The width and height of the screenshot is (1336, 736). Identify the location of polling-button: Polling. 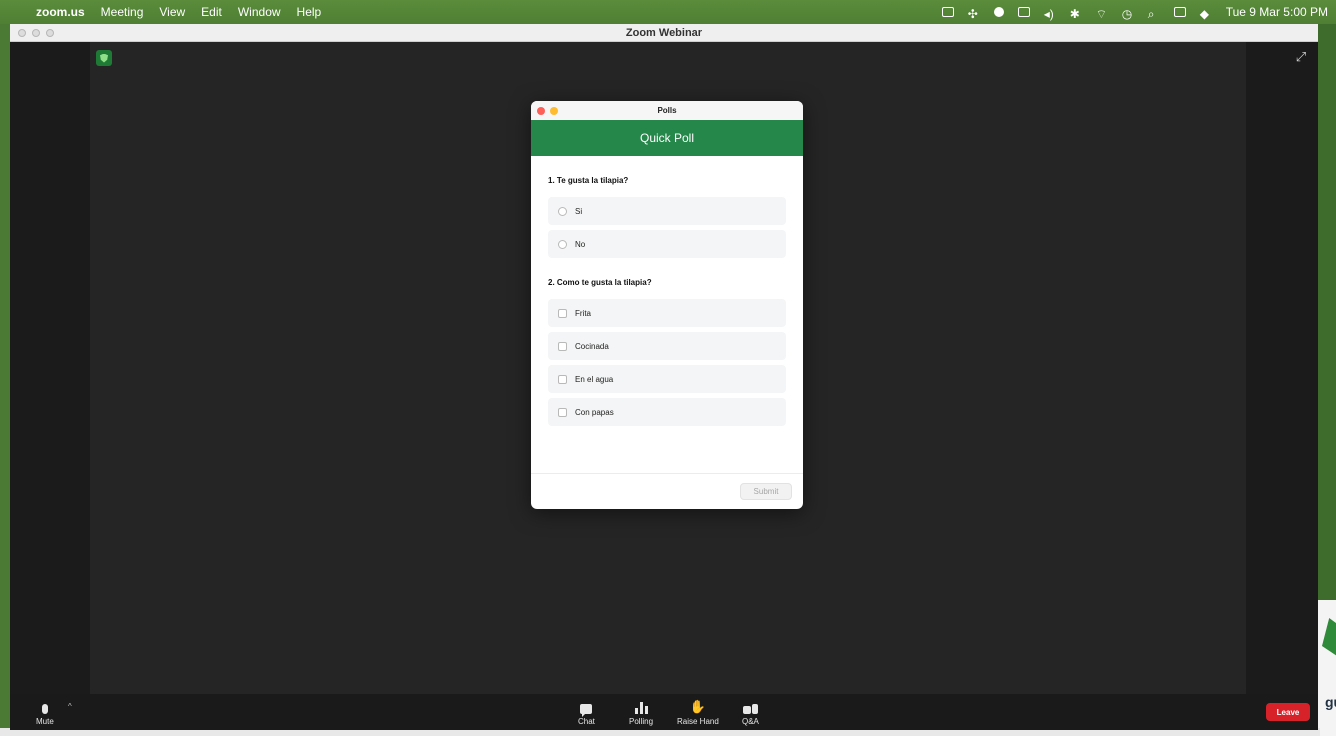
(641, 712).